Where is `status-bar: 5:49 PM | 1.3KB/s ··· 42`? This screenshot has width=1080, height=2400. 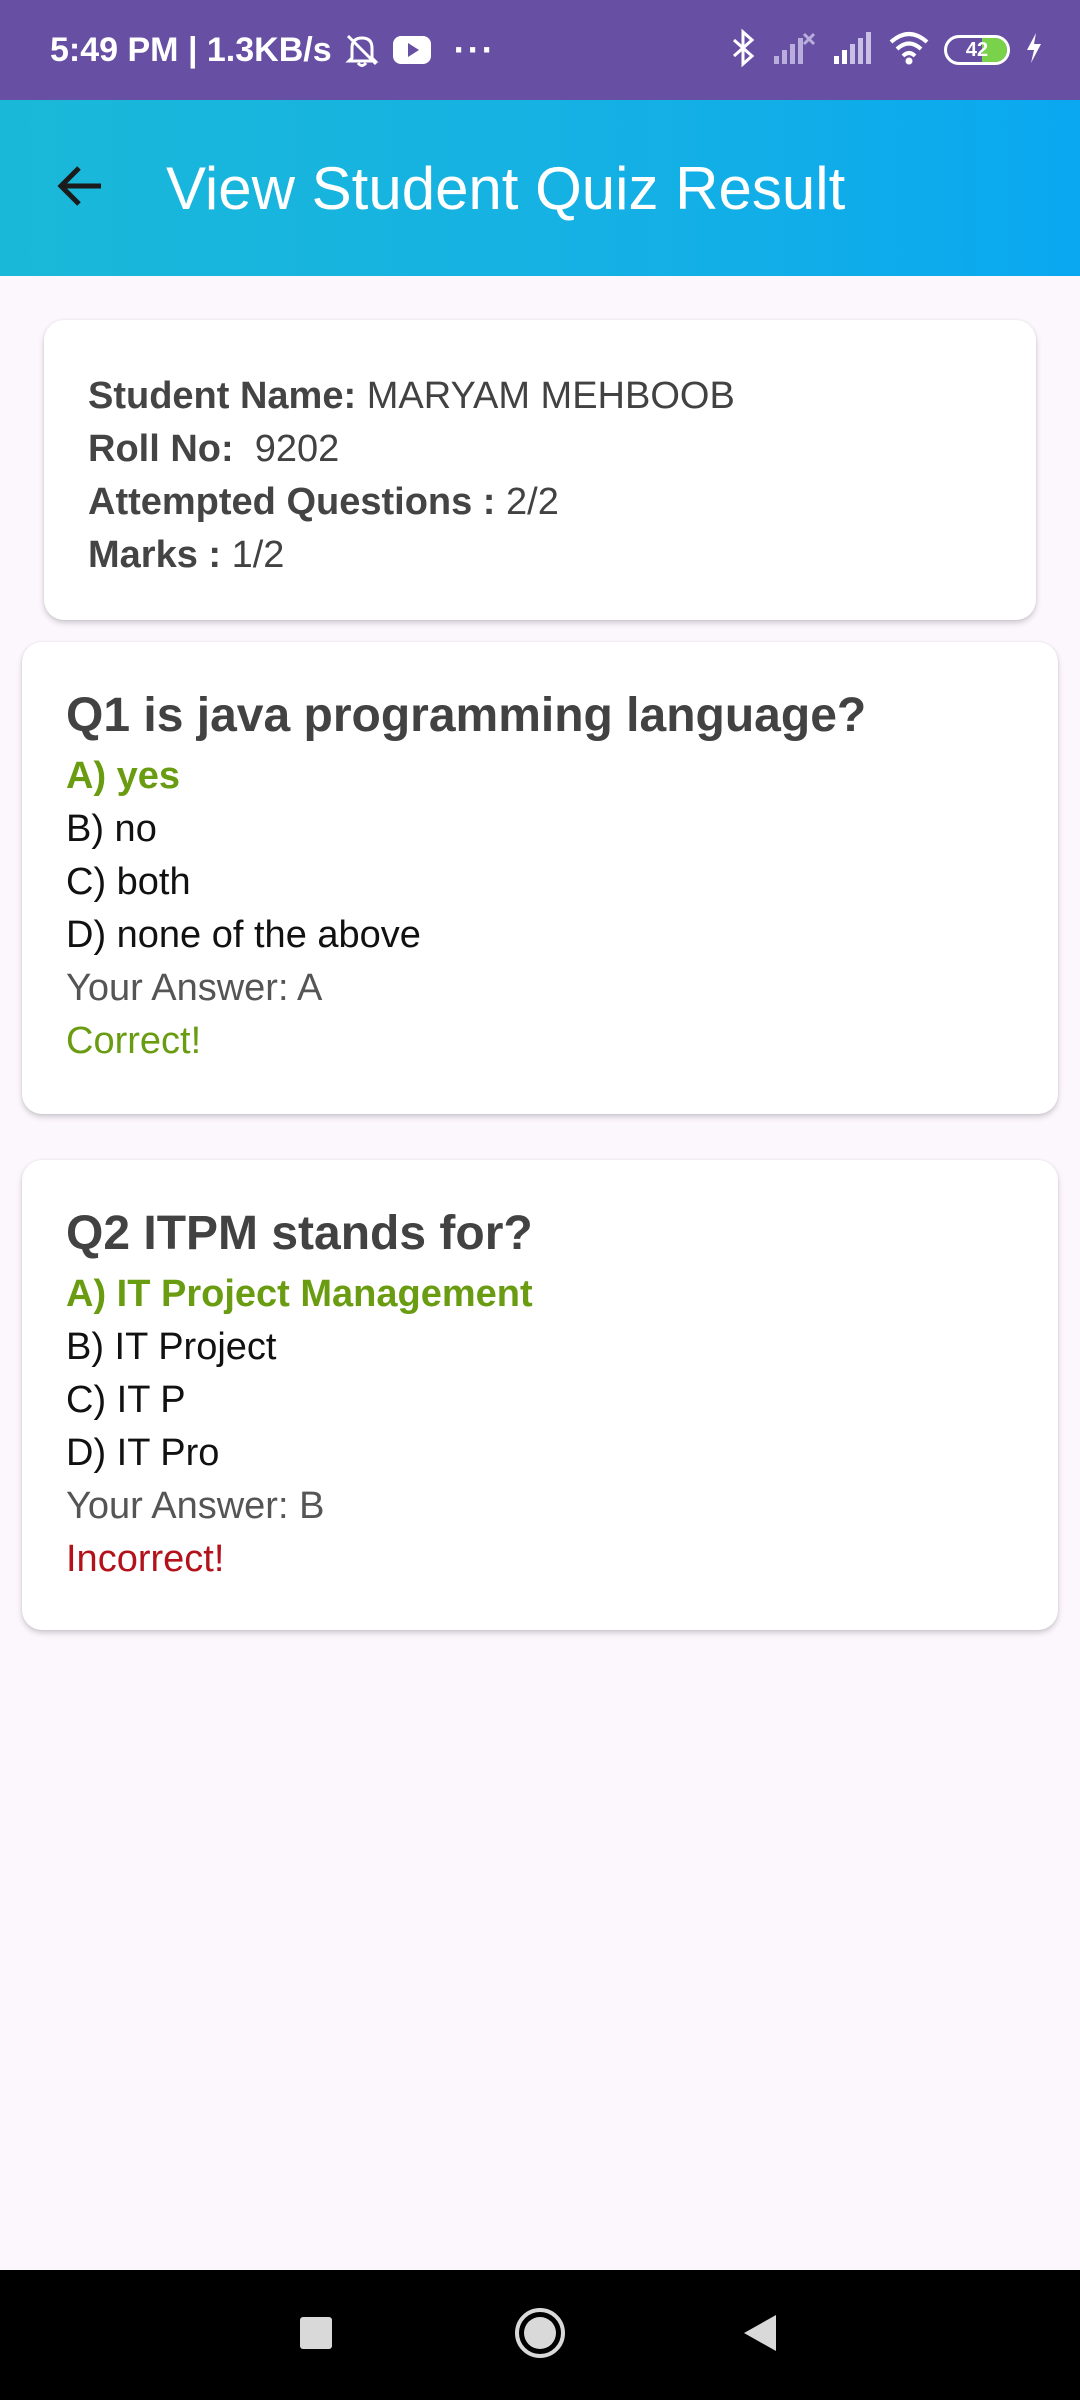 status-bar: 5:49 PM | 1.3KB/s ··· 42 is located at coordinates (540, 50).